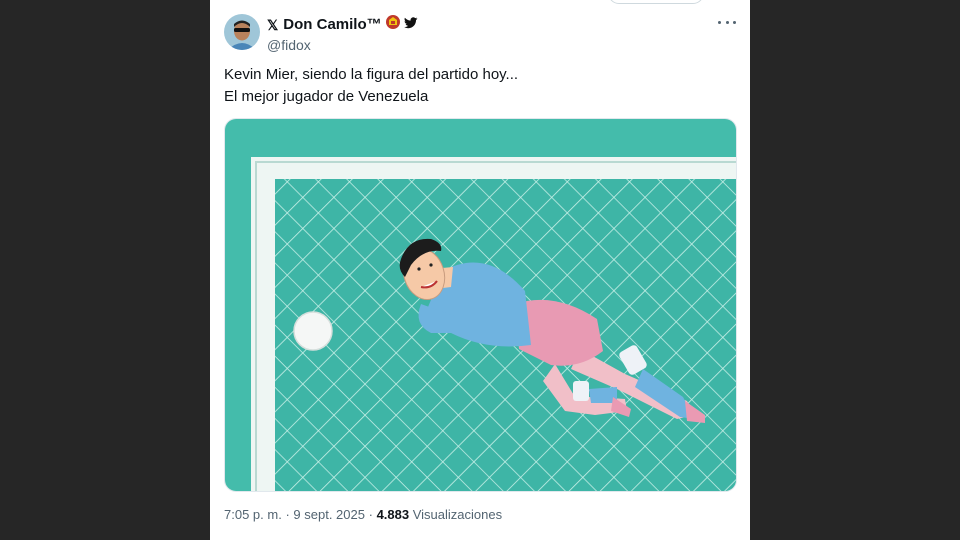 The width and height of the screenshot is (960, 540). What do you see at coordinates (329, 514) in the screenshot?
I see `tweet-date: 9 sept. 2025` at bounding box center [329, 514].